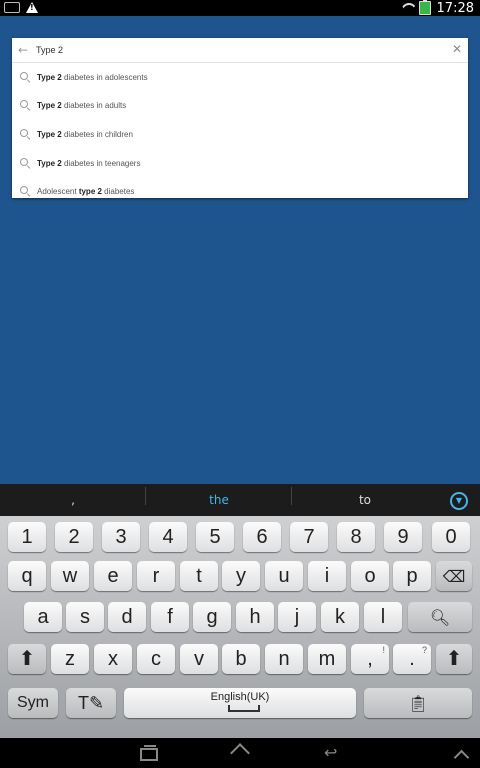 This screenshot has width=480, height=768. What do you see at coordinates (451, 537) in the screenshot?
I see `key-0: 0` at bounding box center [451, 537].